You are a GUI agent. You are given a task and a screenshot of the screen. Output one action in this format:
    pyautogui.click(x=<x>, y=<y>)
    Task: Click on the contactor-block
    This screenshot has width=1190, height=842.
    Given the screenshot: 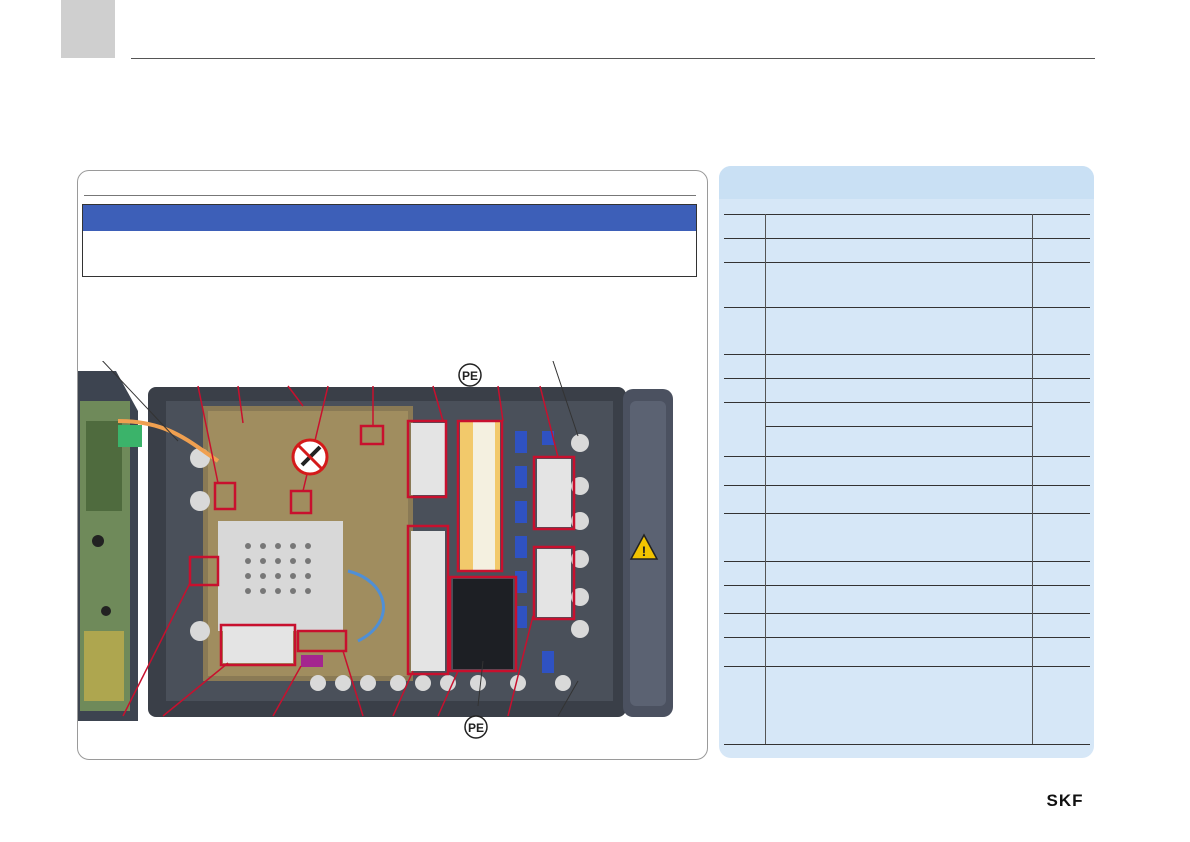 What is the action you would take?
    pyautogui.click(x=483, y=624)
    